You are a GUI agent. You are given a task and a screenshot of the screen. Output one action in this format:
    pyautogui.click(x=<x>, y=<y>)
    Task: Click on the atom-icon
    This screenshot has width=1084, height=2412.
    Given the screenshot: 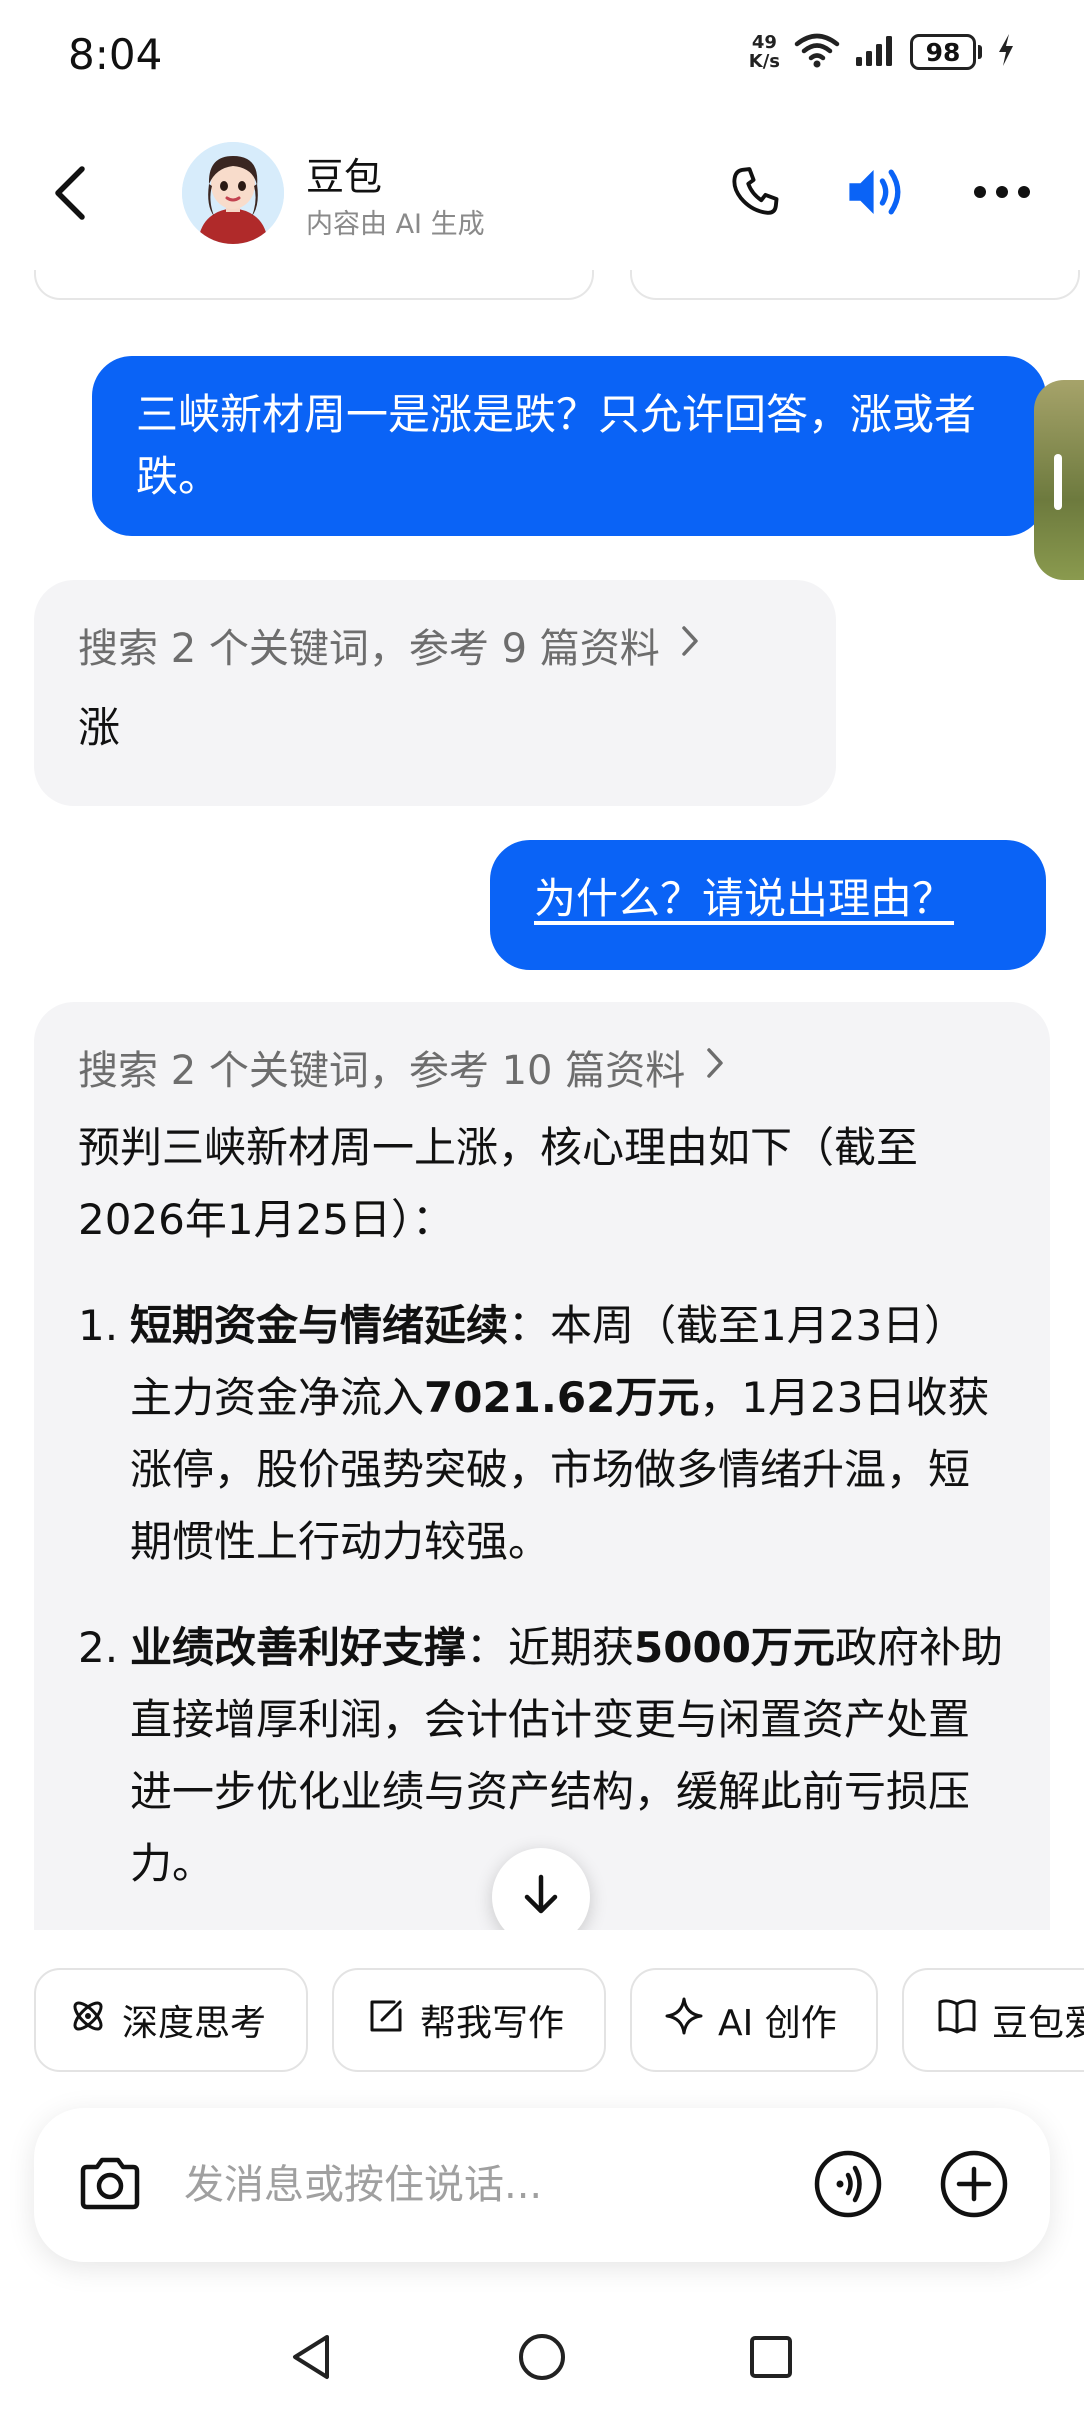 What is the action you would take?
    pyautogui.click(x=88, y=2020)
    